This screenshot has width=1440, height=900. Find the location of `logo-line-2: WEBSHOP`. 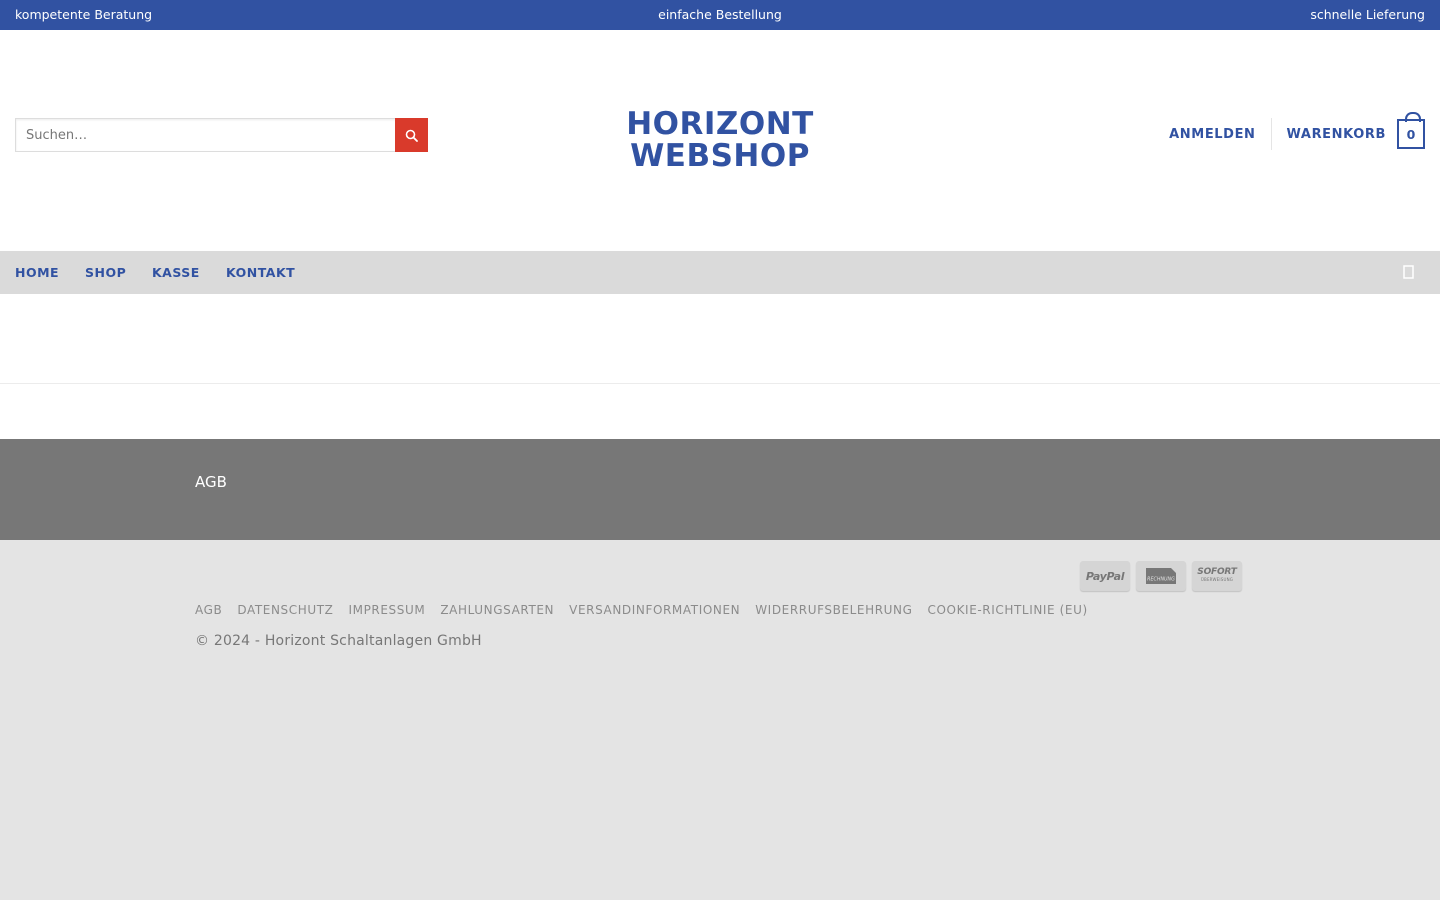

logo-line-2: WEBSHOP is located at coordinates (720, 156).